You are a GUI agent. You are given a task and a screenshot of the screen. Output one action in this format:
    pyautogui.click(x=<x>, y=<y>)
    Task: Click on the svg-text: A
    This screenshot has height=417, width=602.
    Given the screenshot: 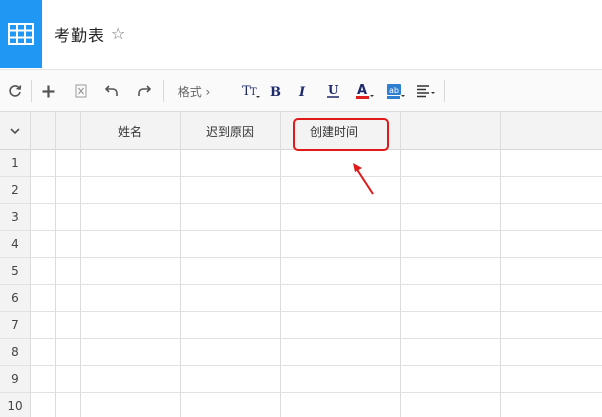 What is the action you would take?
    pyautogui.click(x=362, y=90)
    